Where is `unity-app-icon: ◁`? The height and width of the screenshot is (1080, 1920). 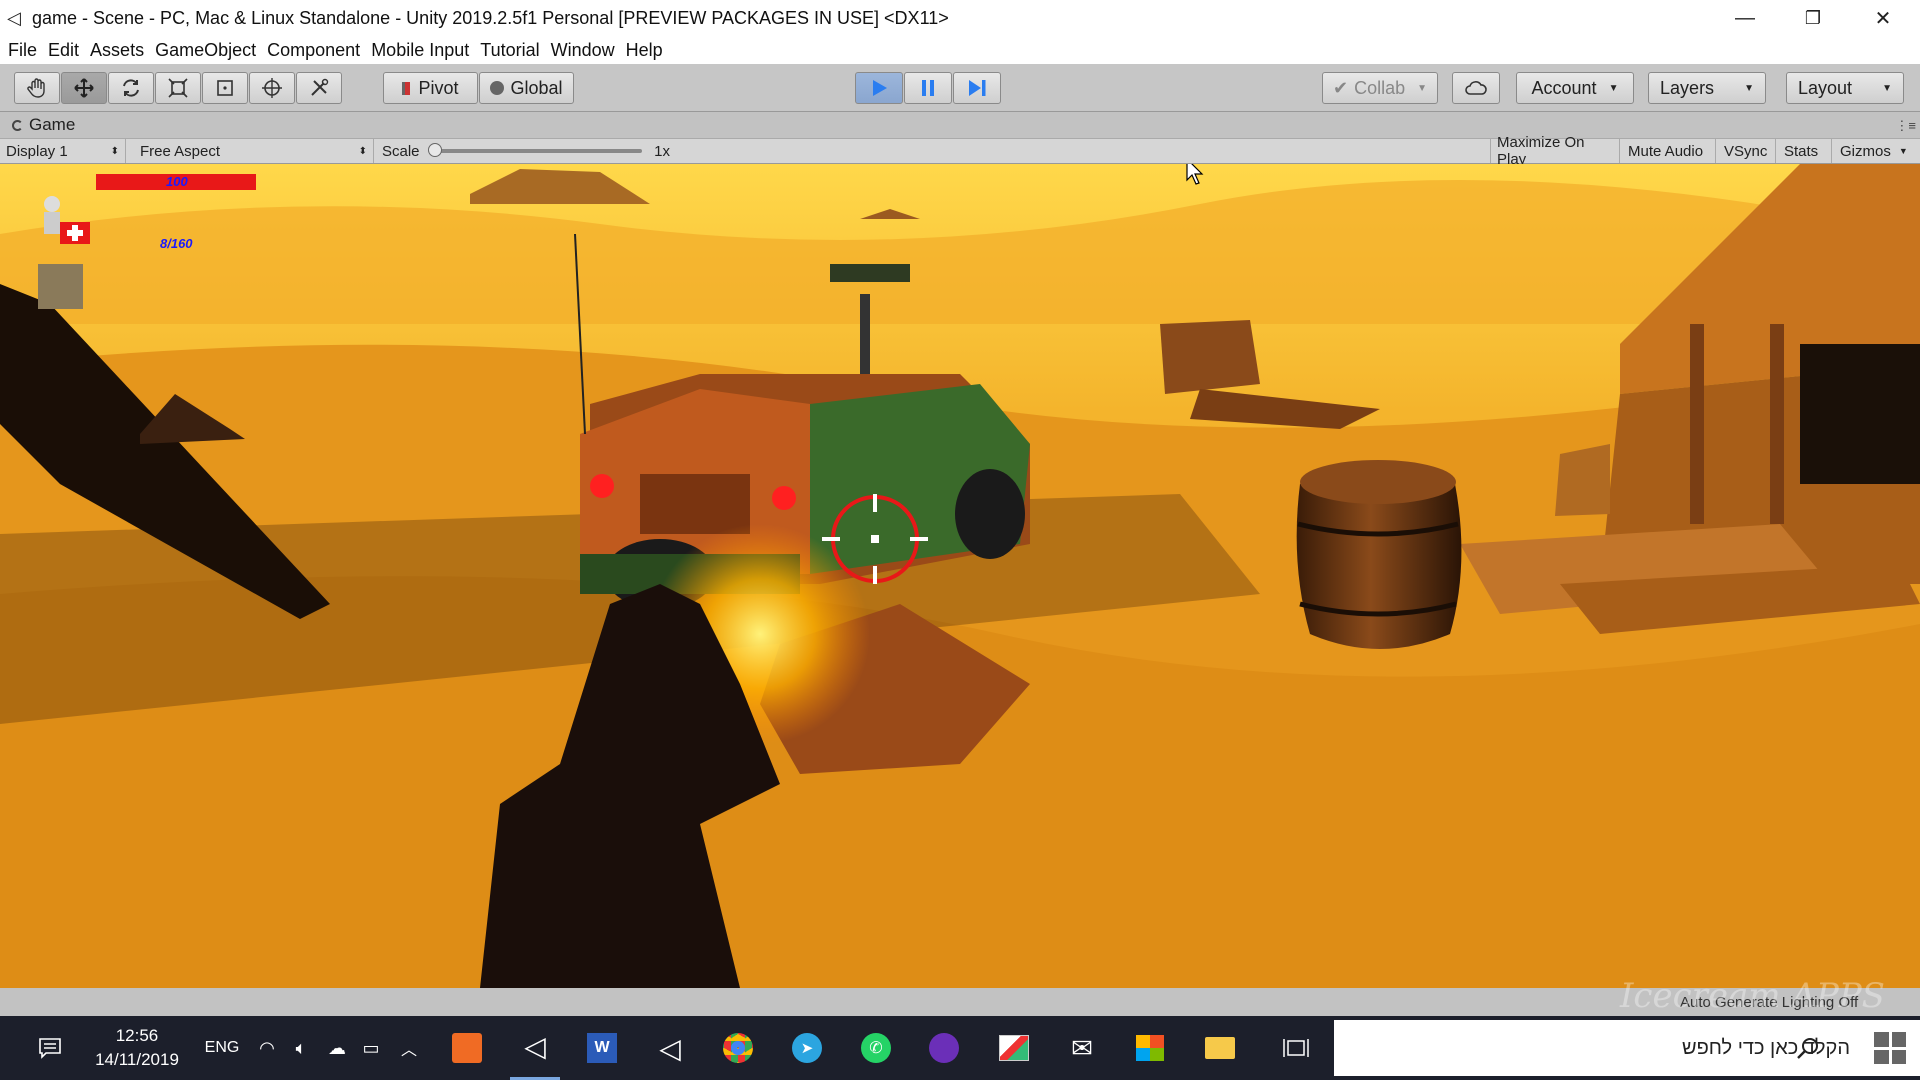
unity-app-icon: ◁ is located at coordinates (535, 1046).